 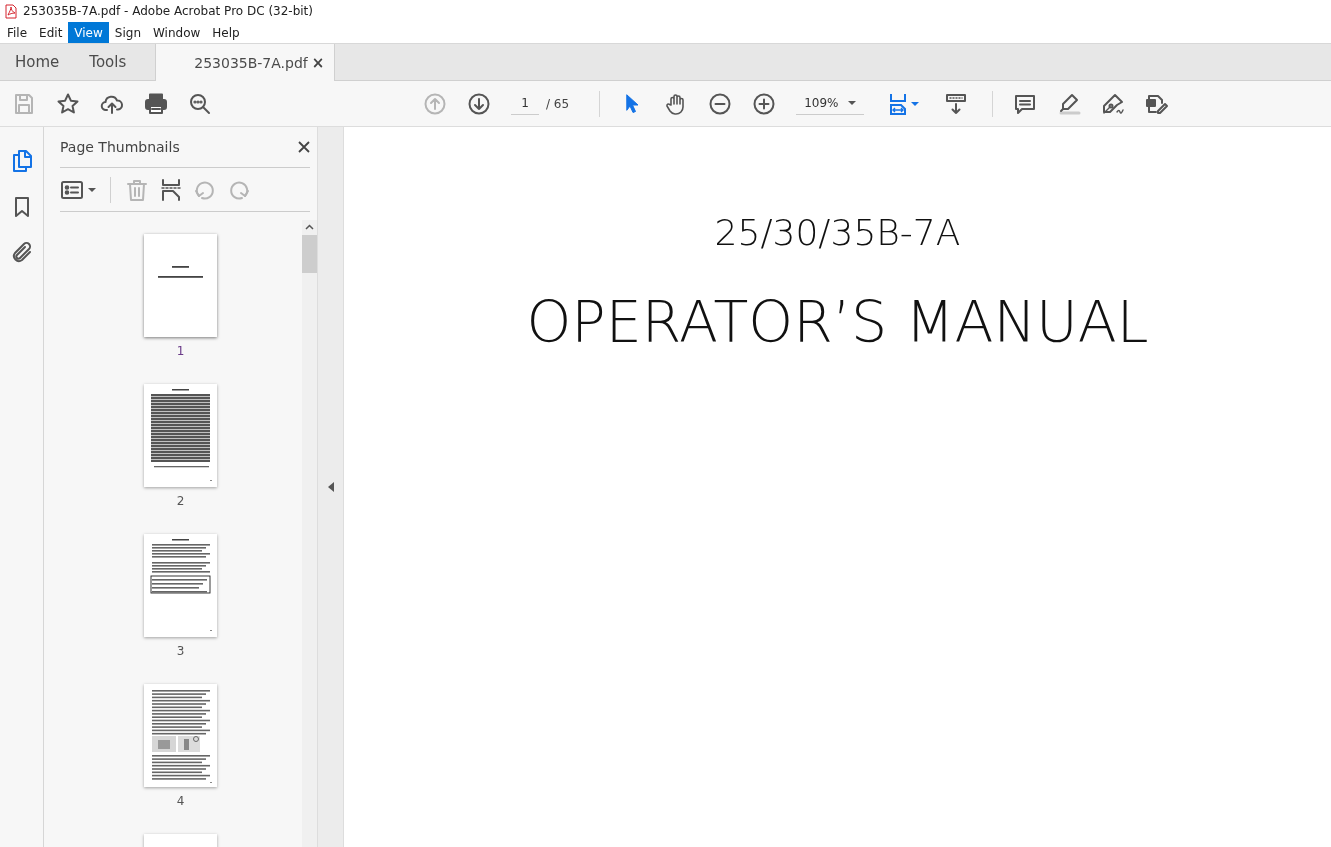 What do you see at coordinates (304, 147) in the screenshot?
I see `close-icon` at bounding box center [304, 147].